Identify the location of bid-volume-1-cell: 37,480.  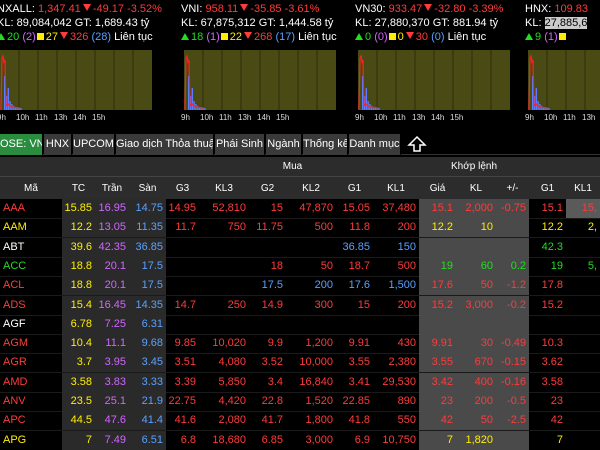
(399, 208).